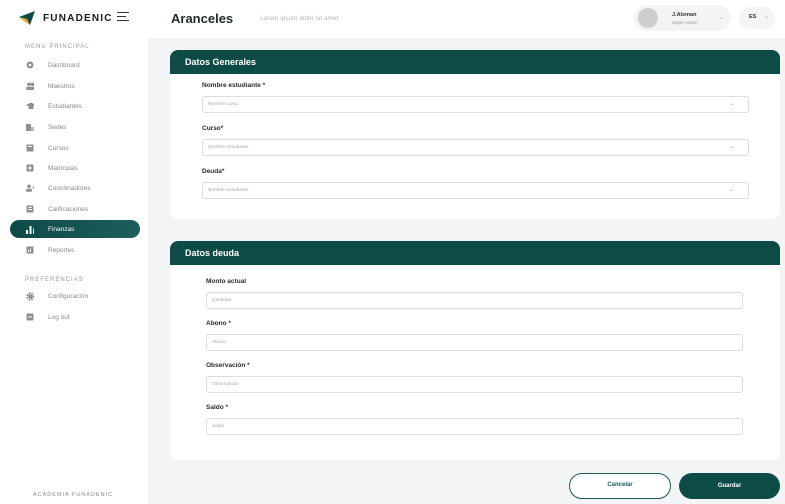 This screenshot has width=785, height=504. I want to click on cancel-button: Cancelar, so click(620, 486).